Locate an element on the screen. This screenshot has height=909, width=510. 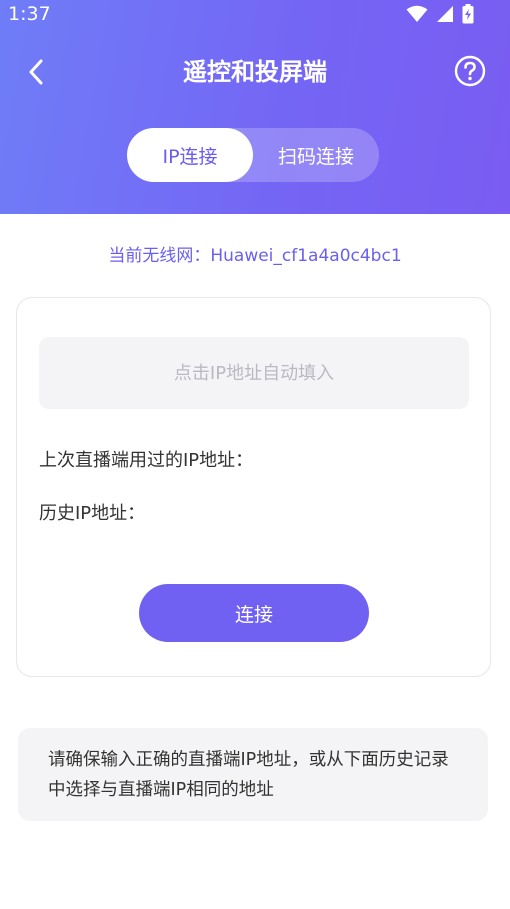
status-time: 1:37 is located at coordinates (29, 14).